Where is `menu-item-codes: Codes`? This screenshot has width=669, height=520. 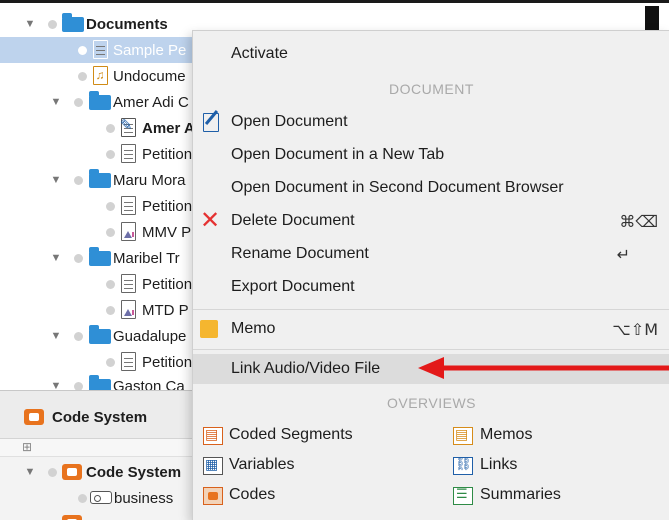 menu-item-codes: Codes is located at coordinates (313, 497).